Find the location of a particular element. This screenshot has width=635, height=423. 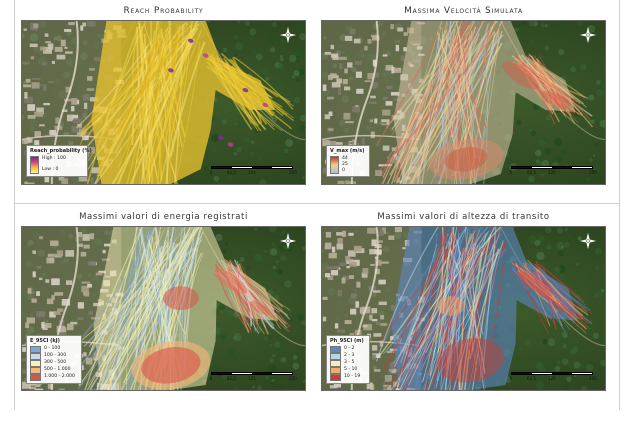

legend-class: 100 - 300 is located at coordinates (54, 356).